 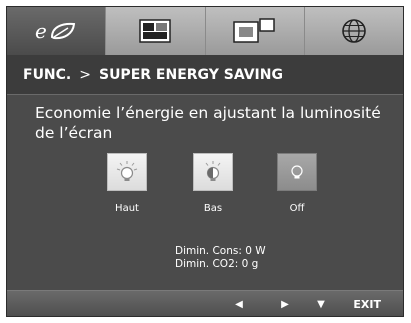 I want to click on option-haut-box, so click(x=127, y=172).